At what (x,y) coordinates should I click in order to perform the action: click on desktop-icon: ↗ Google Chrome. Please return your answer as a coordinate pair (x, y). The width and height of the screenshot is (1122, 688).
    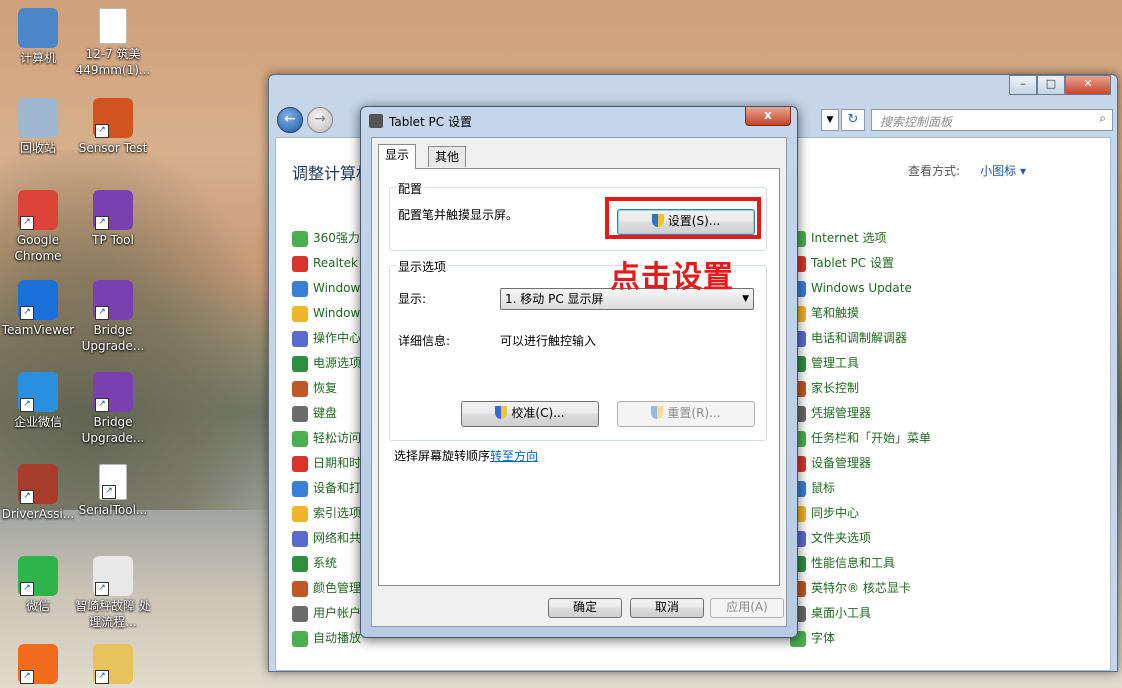
    Looking at the image, I should click on (38, 227).